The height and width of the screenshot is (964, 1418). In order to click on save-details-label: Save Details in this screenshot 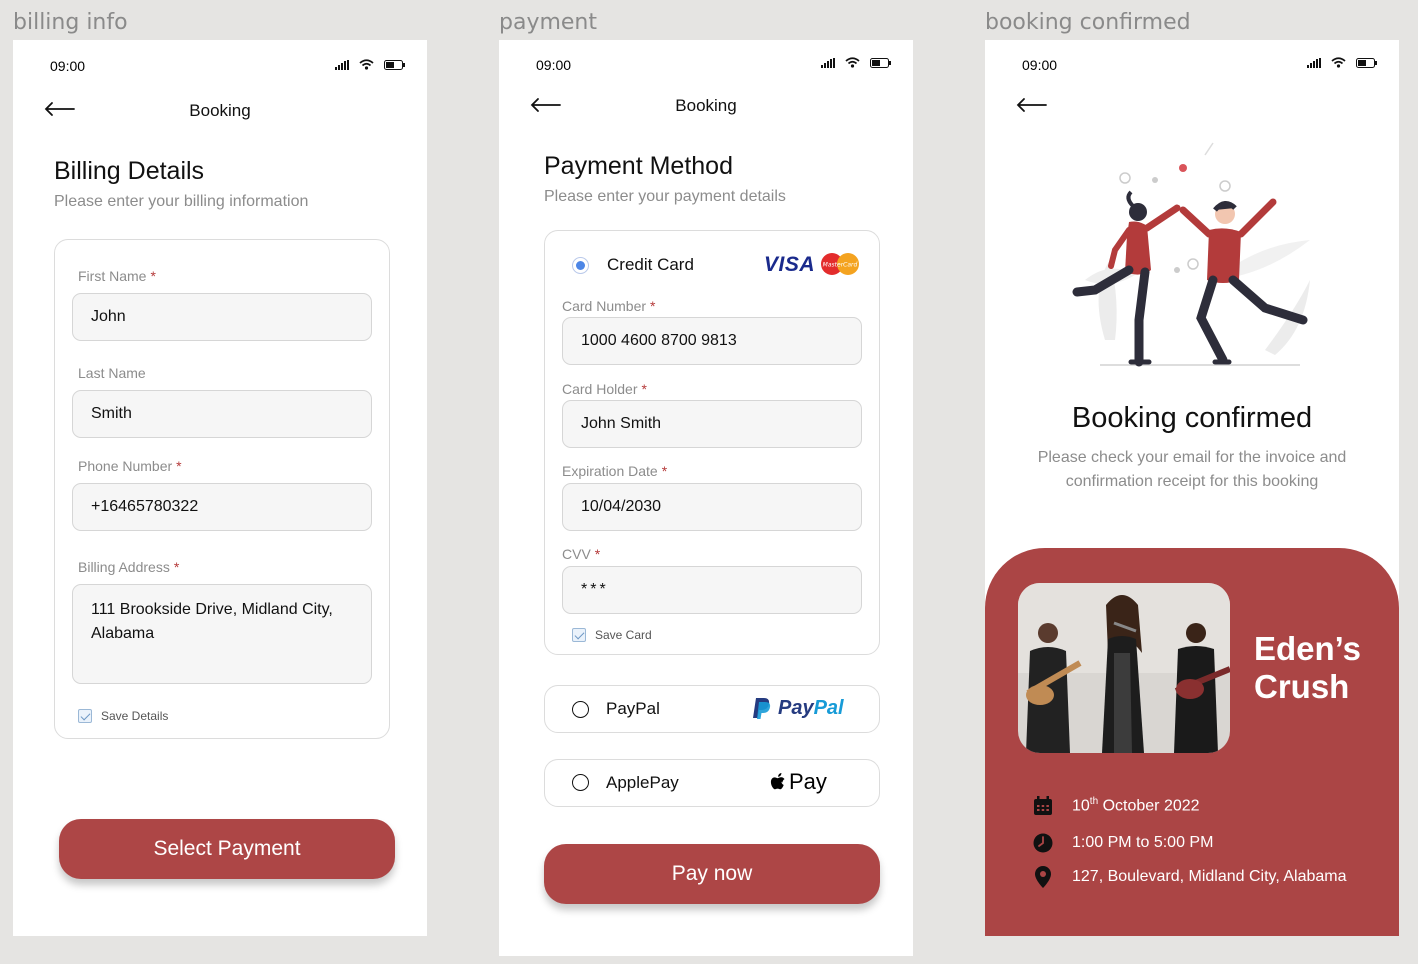, I will do `click(135, 716)`.